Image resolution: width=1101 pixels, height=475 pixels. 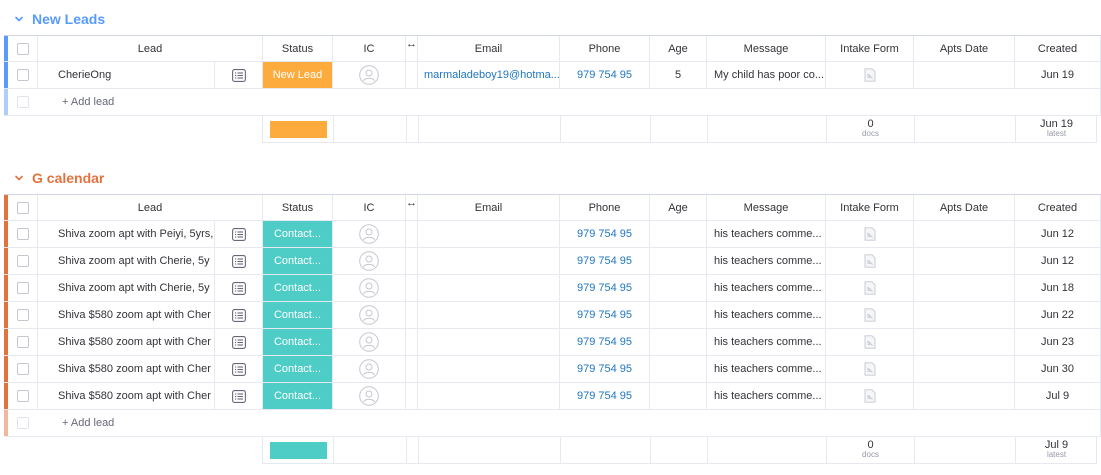 I want to click on column-header-status: Status, so click(x=297, y=207).